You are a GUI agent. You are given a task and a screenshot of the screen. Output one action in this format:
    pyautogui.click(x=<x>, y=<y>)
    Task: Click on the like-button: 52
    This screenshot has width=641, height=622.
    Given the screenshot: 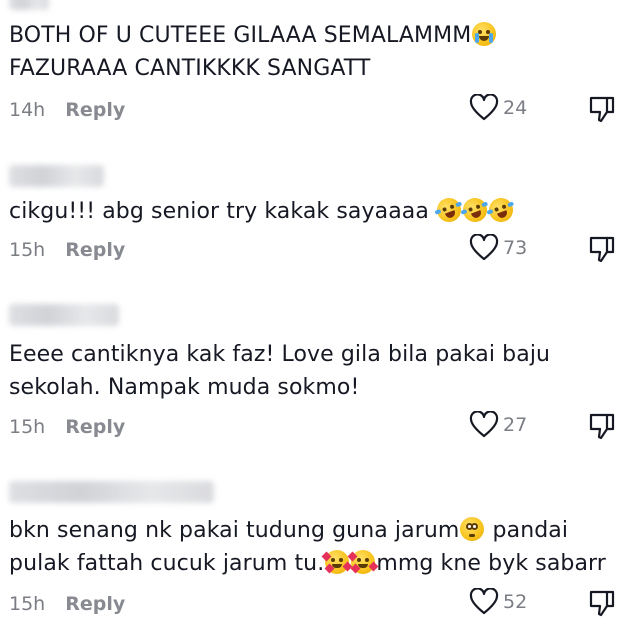 What is the action you would take?
    pyautogui.click(x=498, y=602)
    